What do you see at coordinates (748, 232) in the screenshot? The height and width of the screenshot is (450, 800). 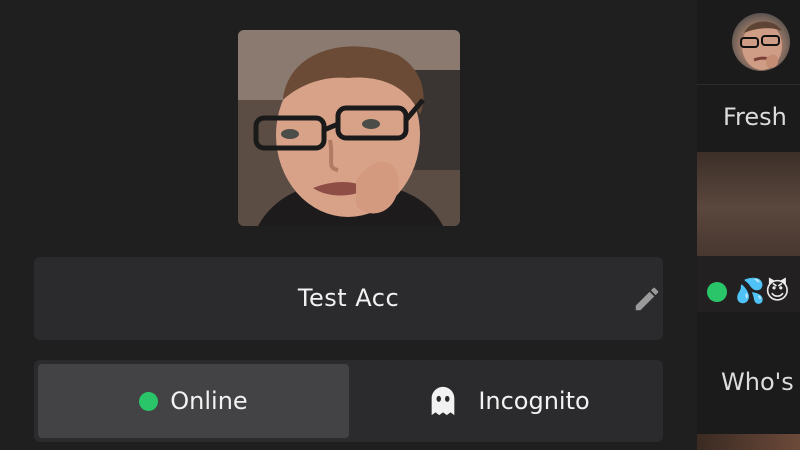 I see `fresh-thumbnail: 💦😈` at bounding box center [748, 232].